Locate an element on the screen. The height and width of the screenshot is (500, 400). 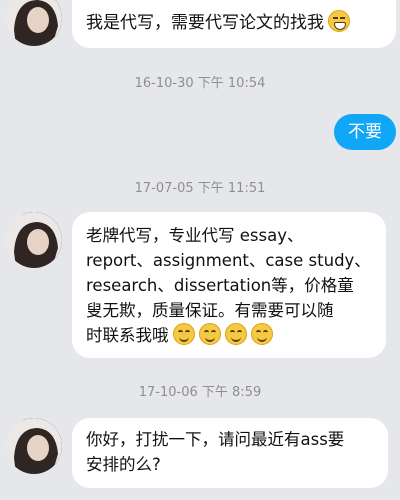
message-line: 时联系我哦 is located at coordinates (229, 335).